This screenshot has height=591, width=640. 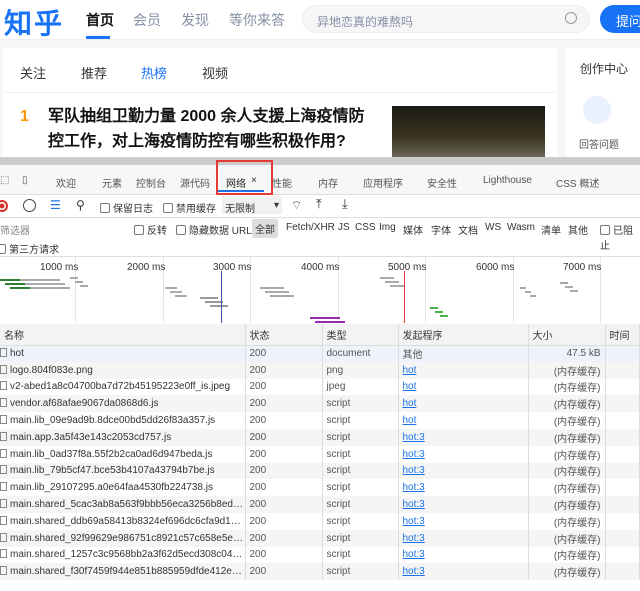 I want to click on tab-sources: 源代码, so click(x=195, y=182).